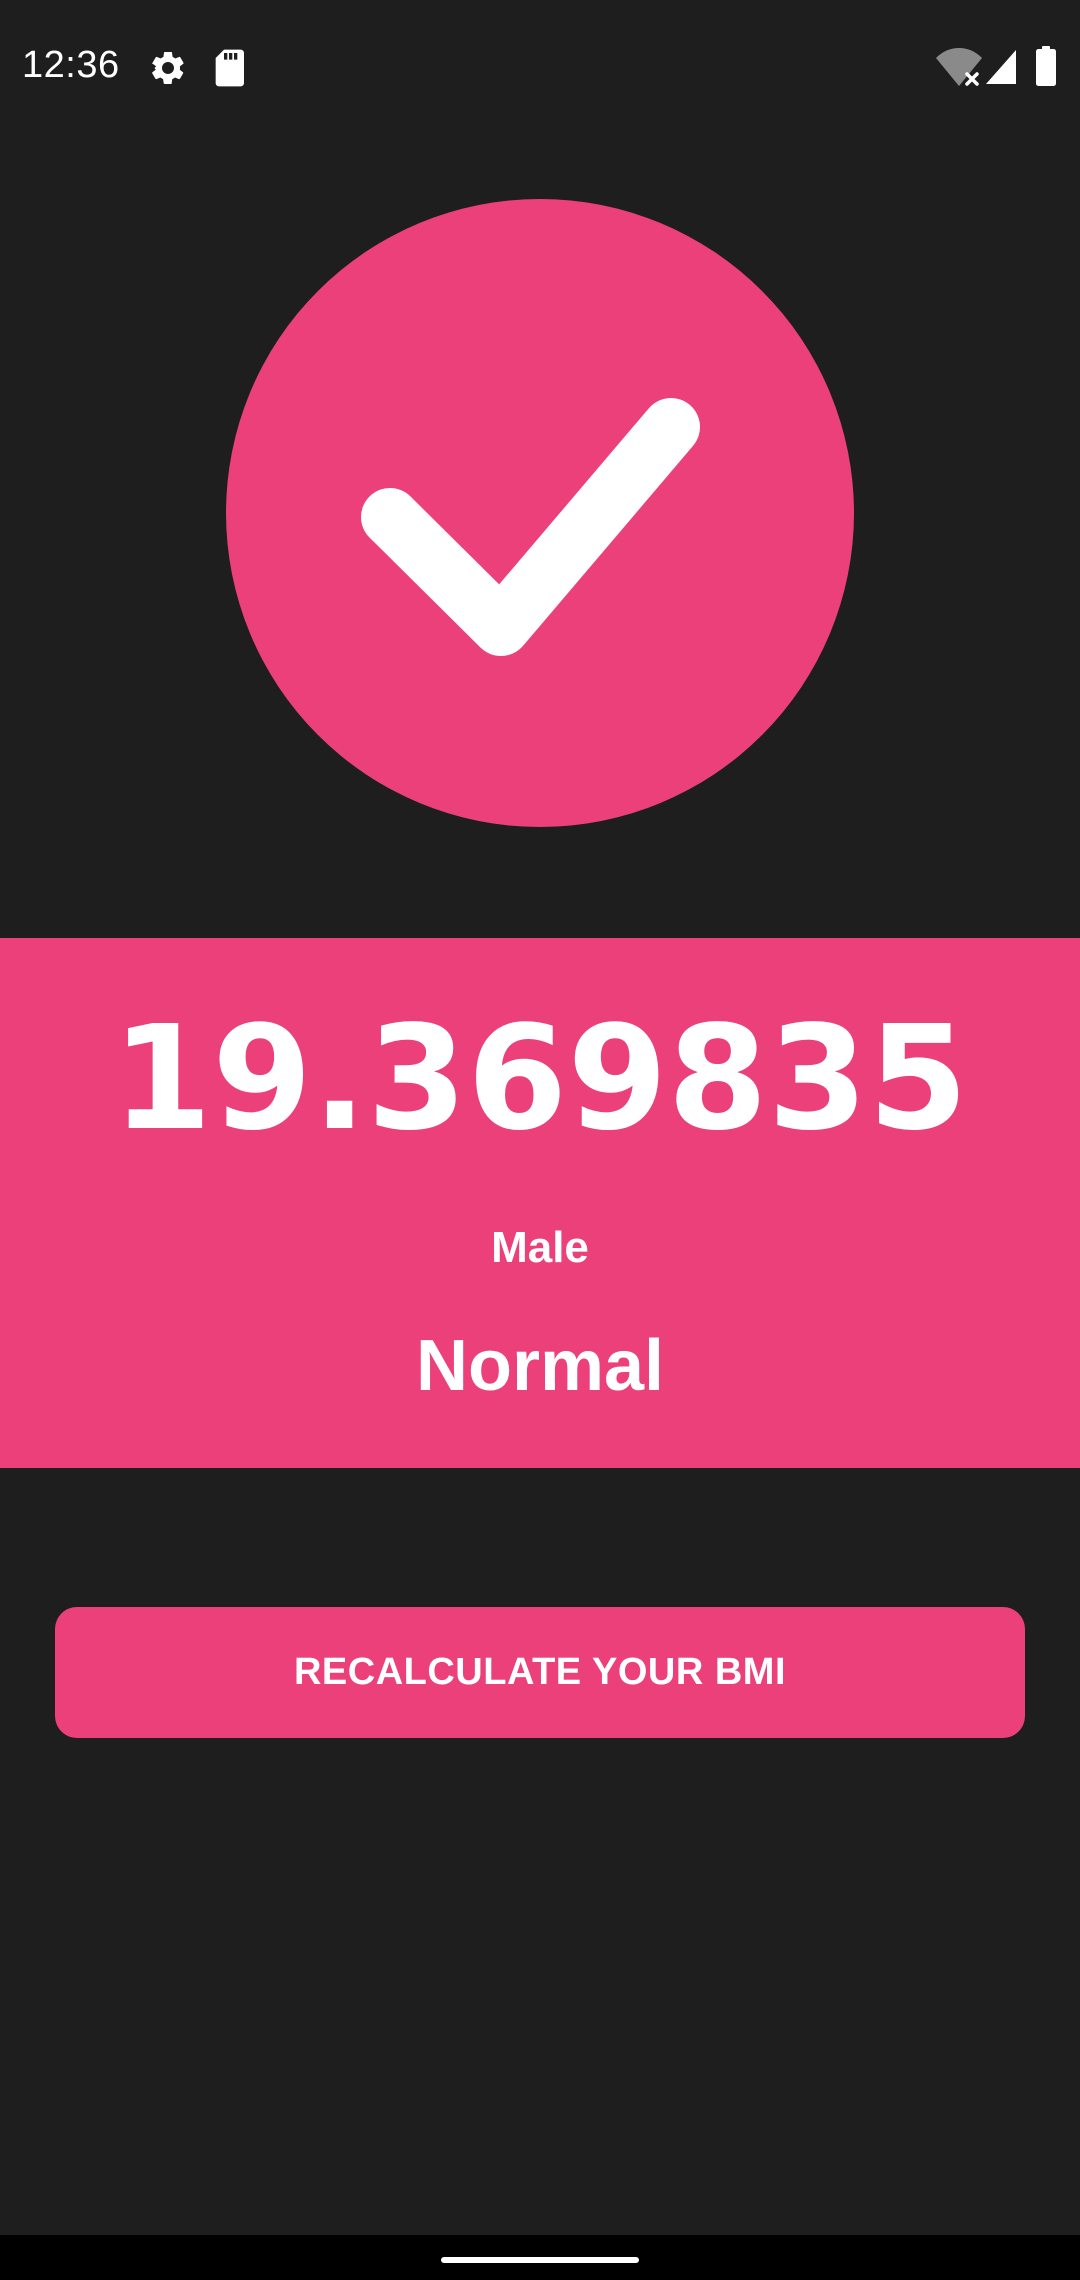  I want to click on gear-icon, so click(167, 67).